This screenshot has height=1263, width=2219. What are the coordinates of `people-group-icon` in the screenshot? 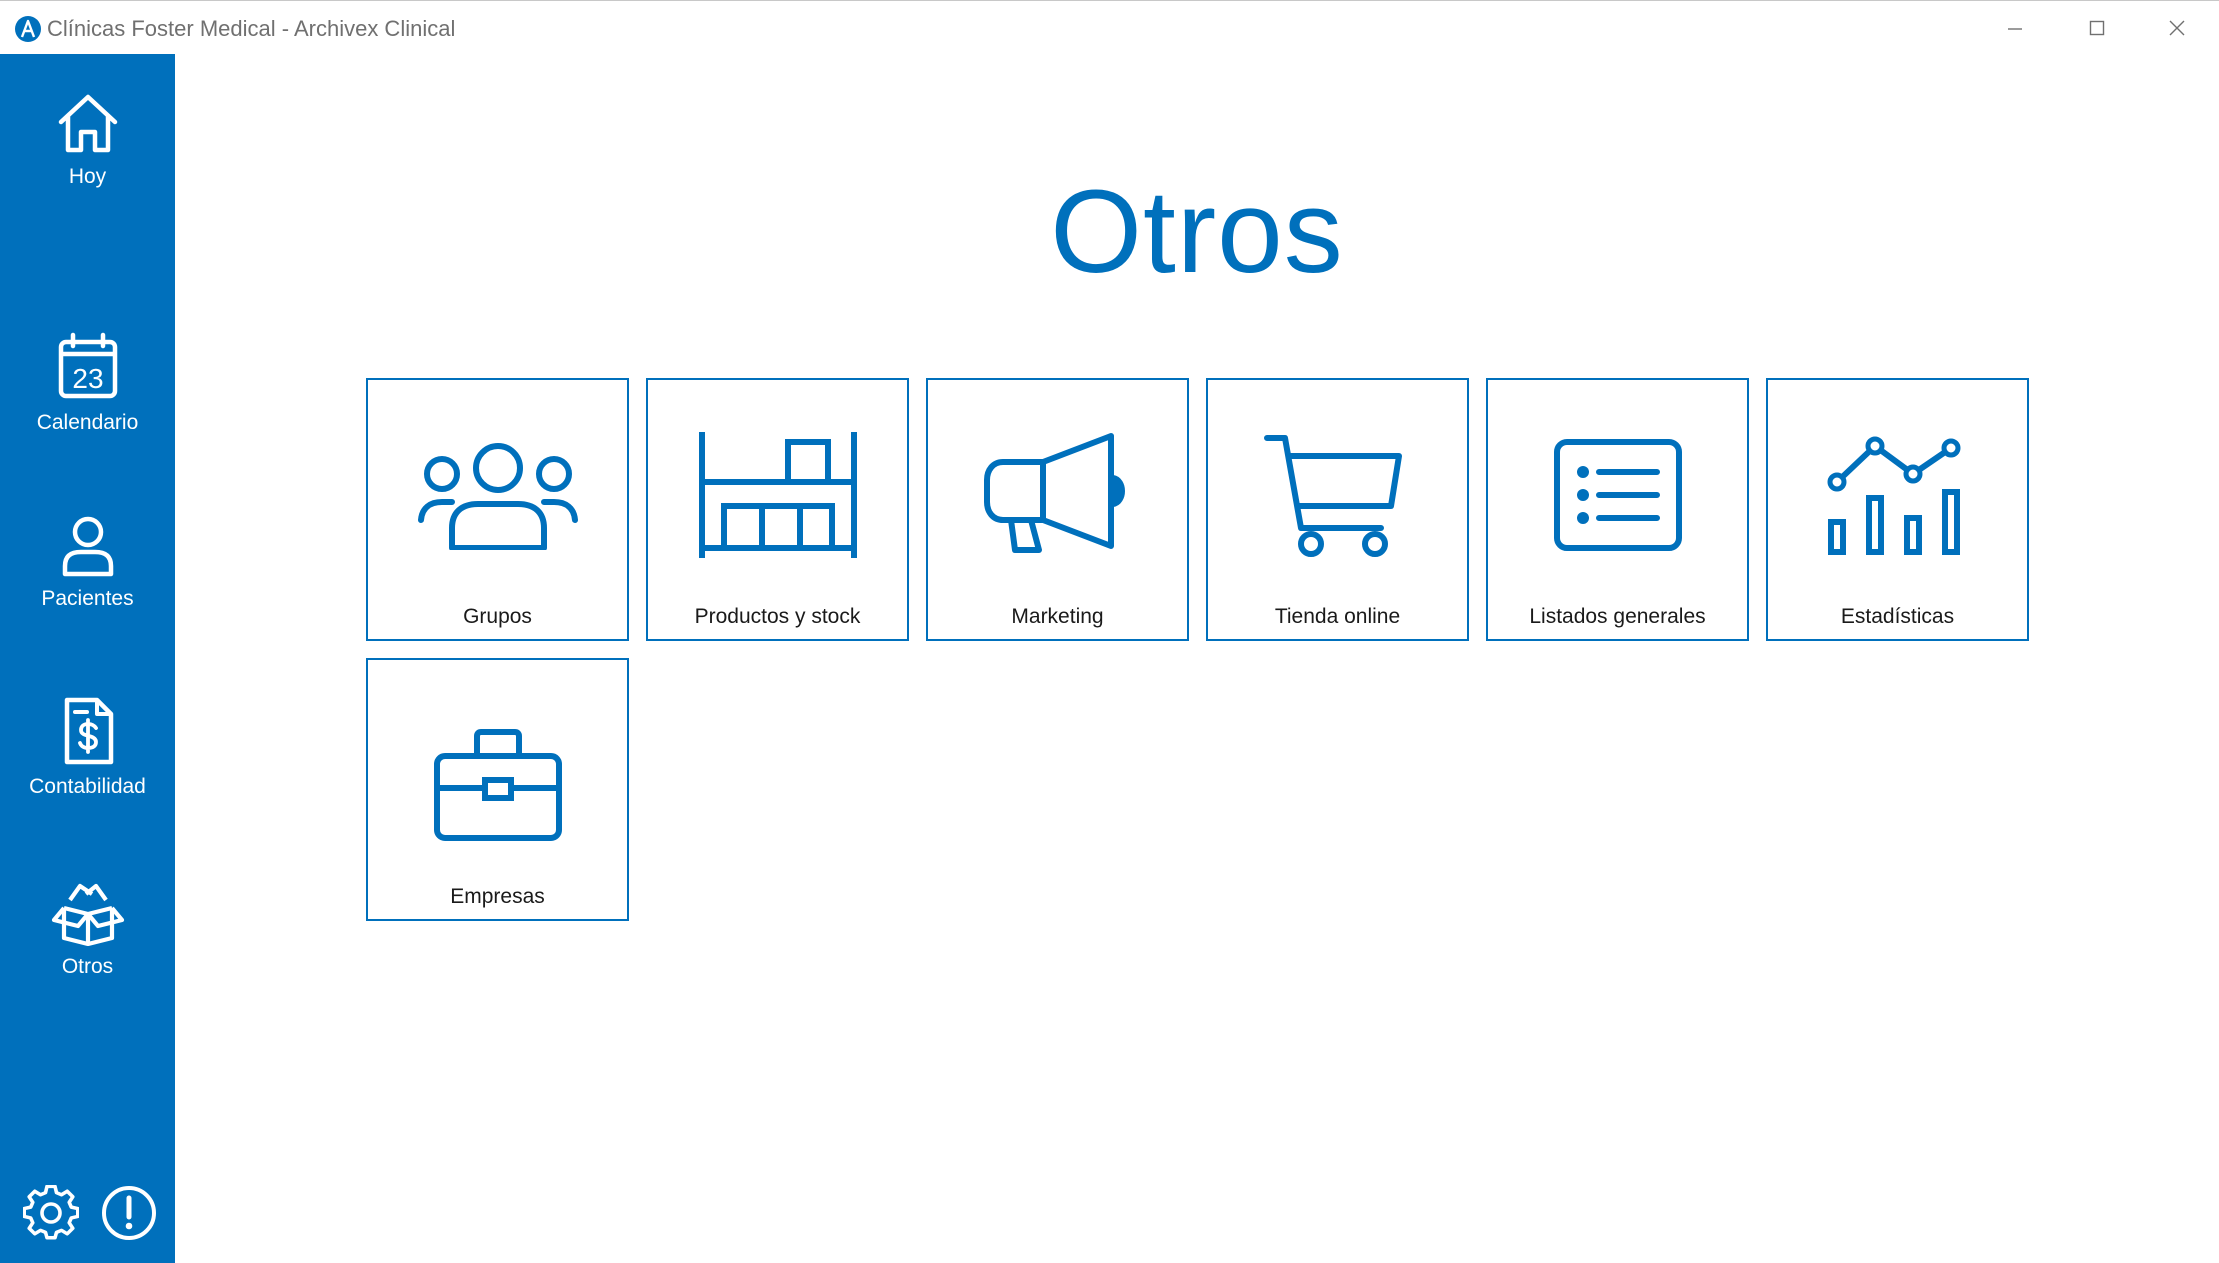 It's located at (497, 496).